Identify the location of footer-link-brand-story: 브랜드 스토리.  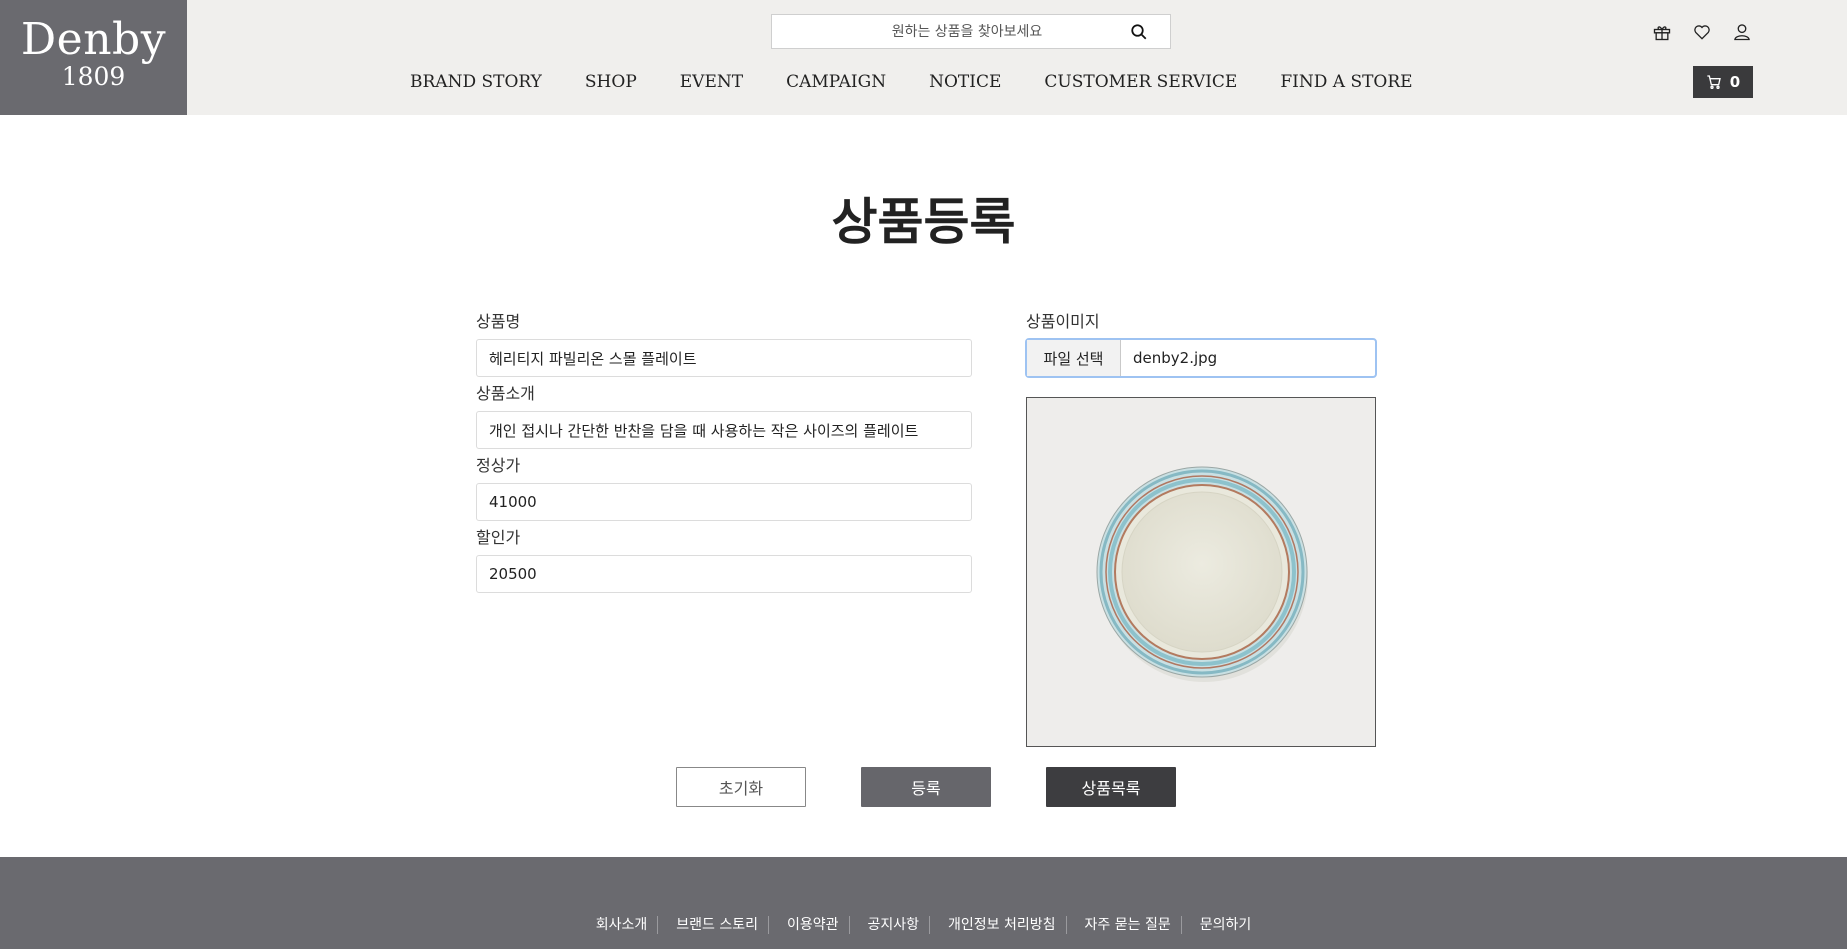
(712, 925).